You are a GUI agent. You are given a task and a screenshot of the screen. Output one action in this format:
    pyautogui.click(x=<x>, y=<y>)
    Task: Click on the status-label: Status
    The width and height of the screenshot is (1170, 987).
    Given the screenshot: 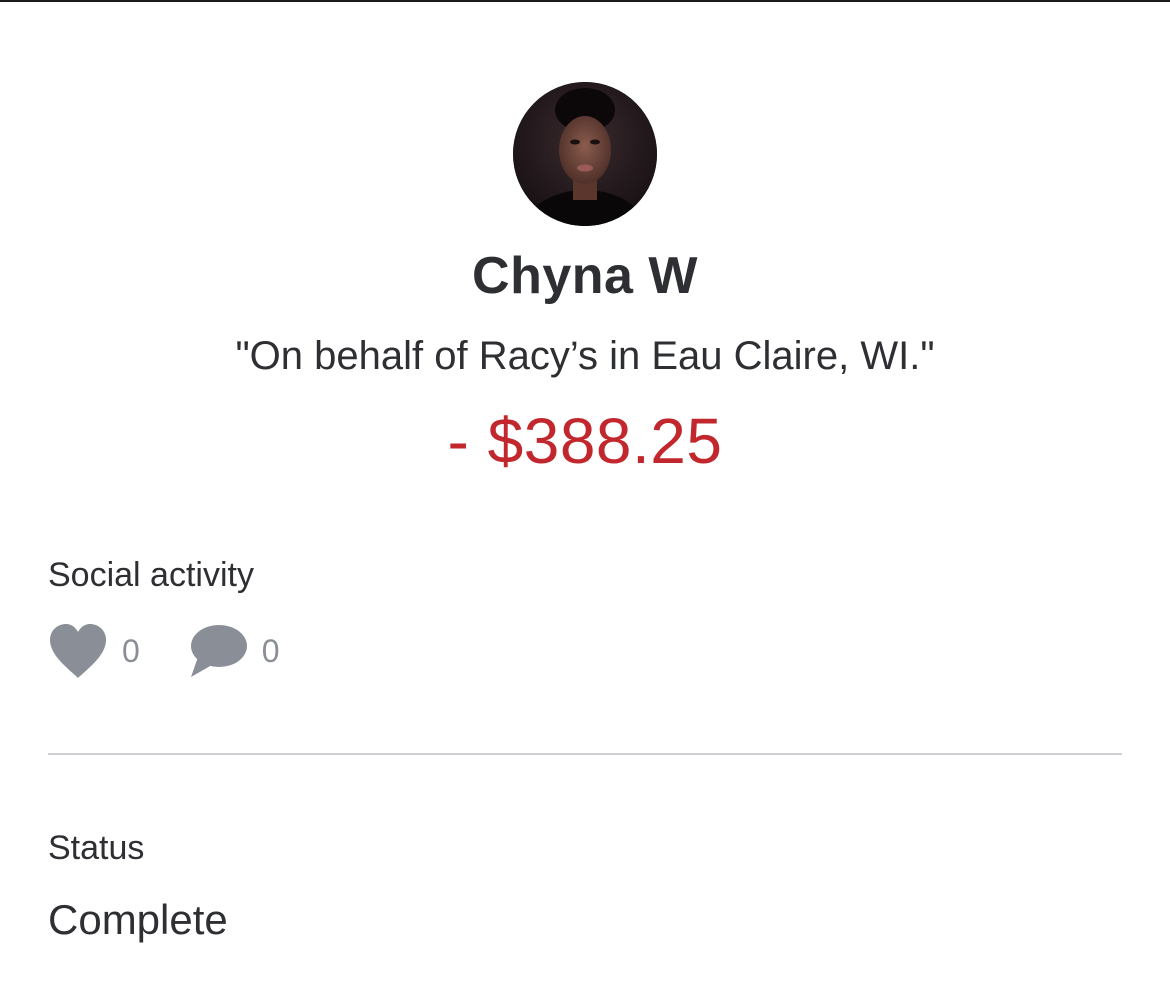 What is the action you would take?
    pyautogui.click(x=96, y=848)
    